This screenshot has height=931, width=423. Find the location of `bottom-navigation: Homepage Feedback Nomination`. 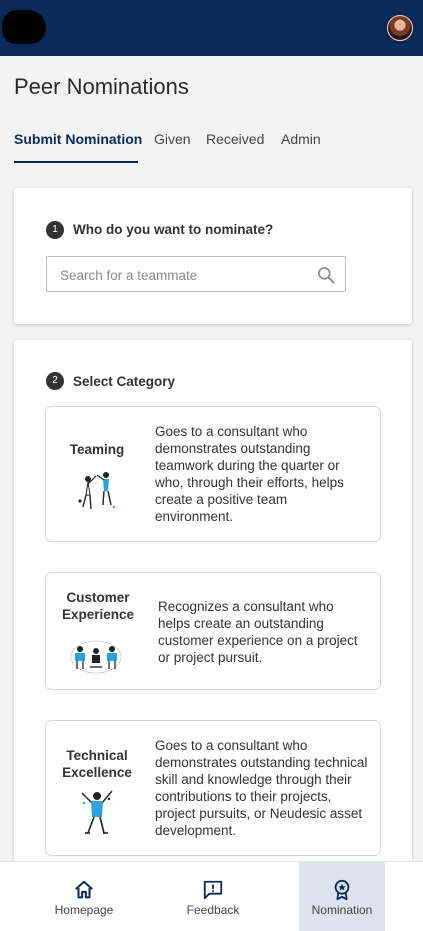

bottom-navigation: Homepage Feedback Nomination is located at coordinates (211, 896).